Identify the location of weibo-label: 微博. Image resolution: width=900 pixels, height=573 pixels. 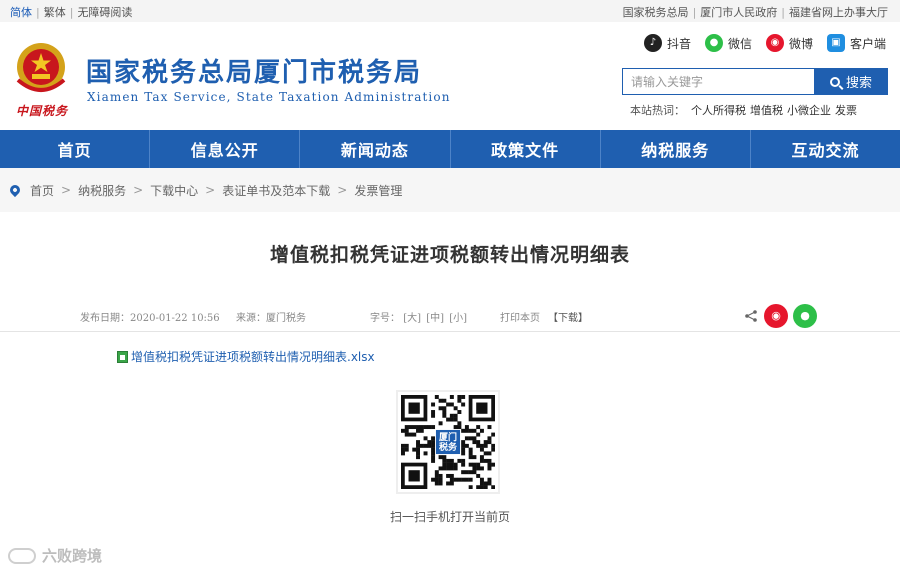
(800, 43).